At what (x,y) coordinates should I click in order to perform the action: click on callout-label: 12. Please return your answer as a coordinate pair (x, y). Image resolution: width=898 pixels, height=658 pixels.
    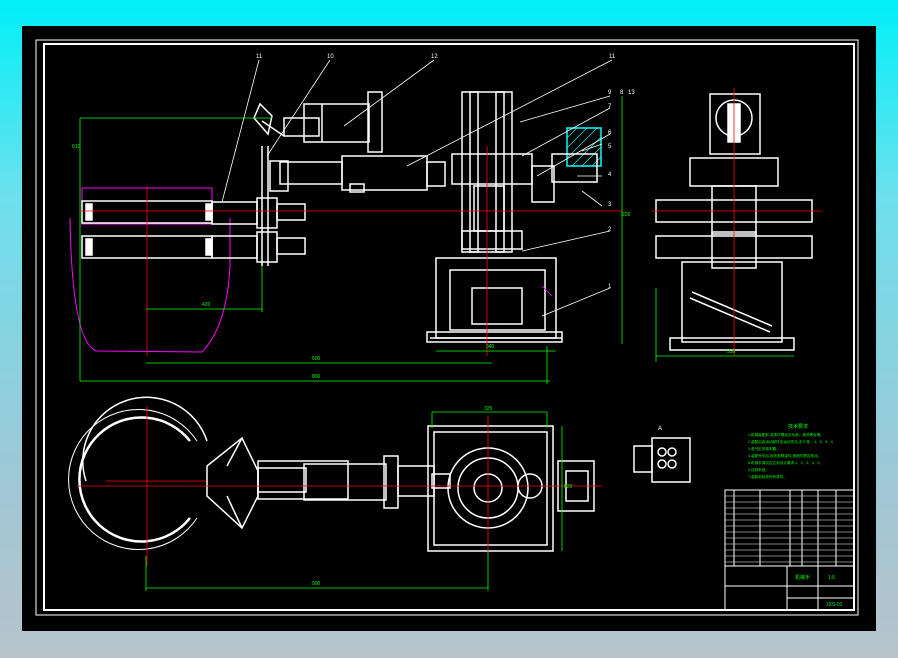
    Looking at the image, I should click on (434, 57).